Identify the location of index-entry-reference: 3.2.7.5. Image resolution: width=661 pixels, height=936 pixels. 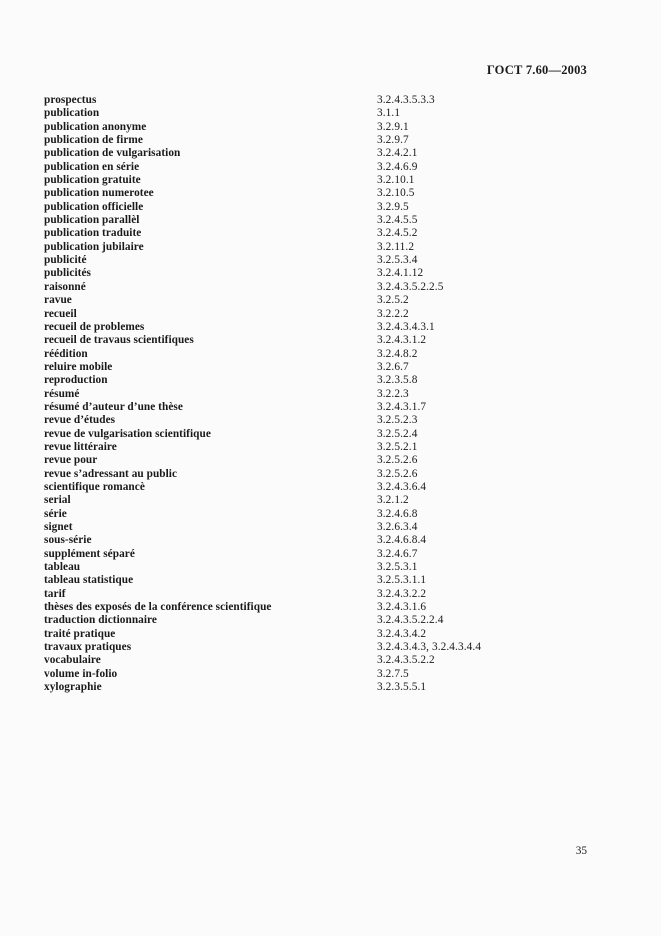
(393, 673).